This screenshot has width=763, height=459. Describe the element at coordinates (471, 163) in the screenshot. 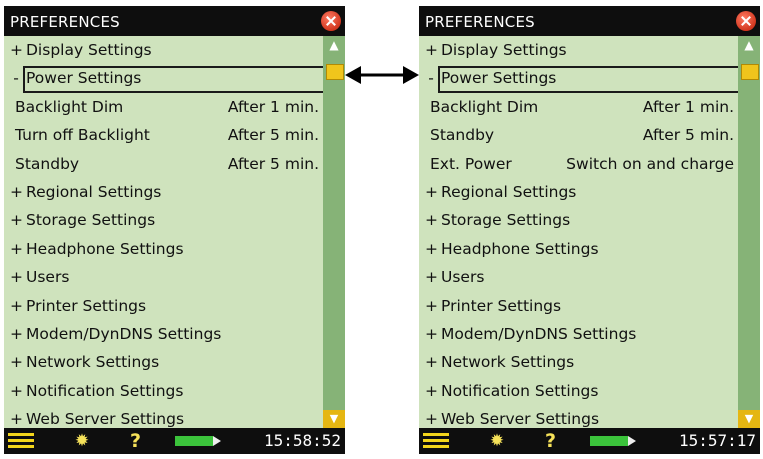

I see `setting-label: Ext. Power` at that location.